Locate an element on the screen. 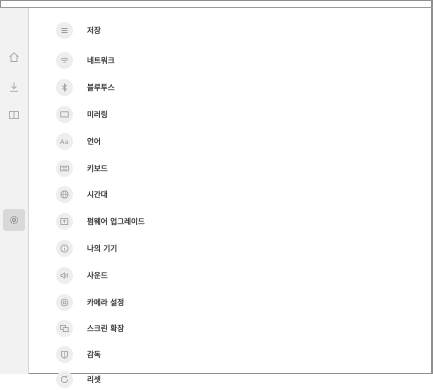 The height and width of the screenshot is (390, 433). storage-icon is located at coordinates (64, 30).